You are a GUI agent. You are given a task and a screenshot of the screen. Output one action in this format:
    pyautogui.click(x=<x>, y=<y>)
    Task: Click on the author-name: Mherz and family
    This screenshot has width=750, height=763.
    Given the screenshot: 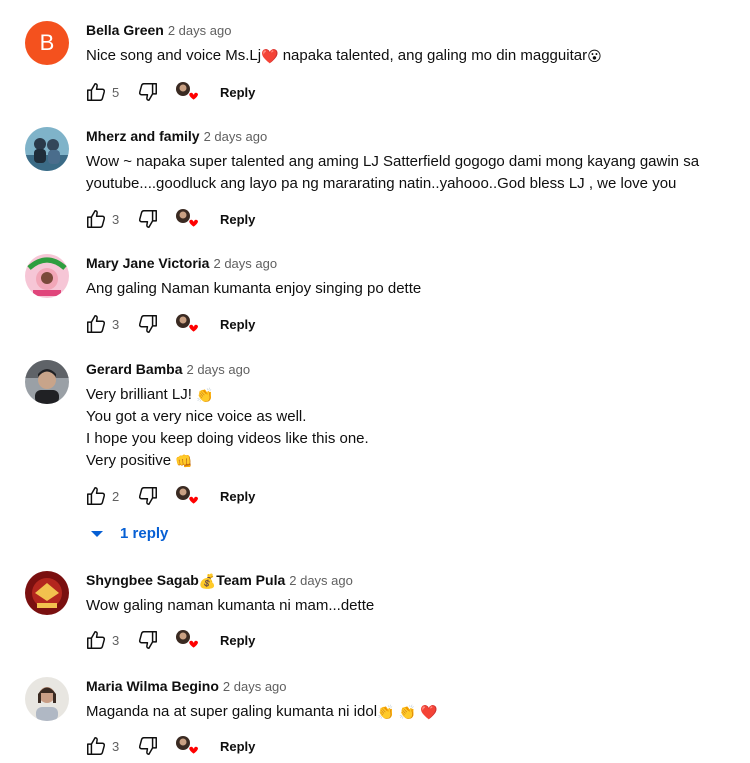 What is the action you would take?
    pyautogui.click(x=143, y=136)
    